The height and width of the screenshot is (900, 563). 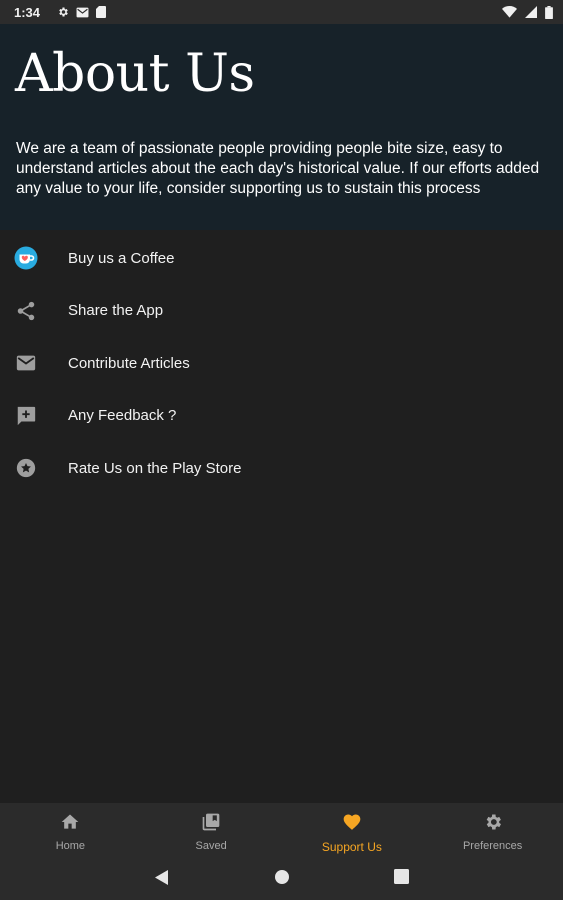 What do you see at coordinates (211, 846) in the screenshot?
I see `nav-label: Saved` at bounding box center [211, 846].